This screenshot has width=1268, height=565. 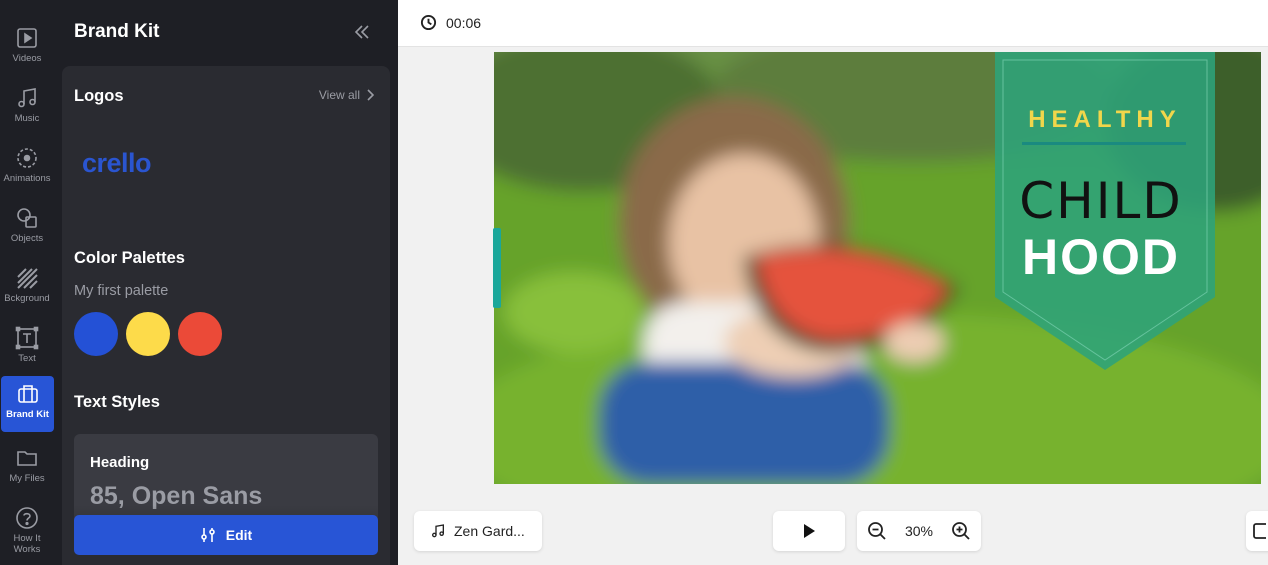 I want to click on rail-label-objects: Objects, so click(x=27, y=238).